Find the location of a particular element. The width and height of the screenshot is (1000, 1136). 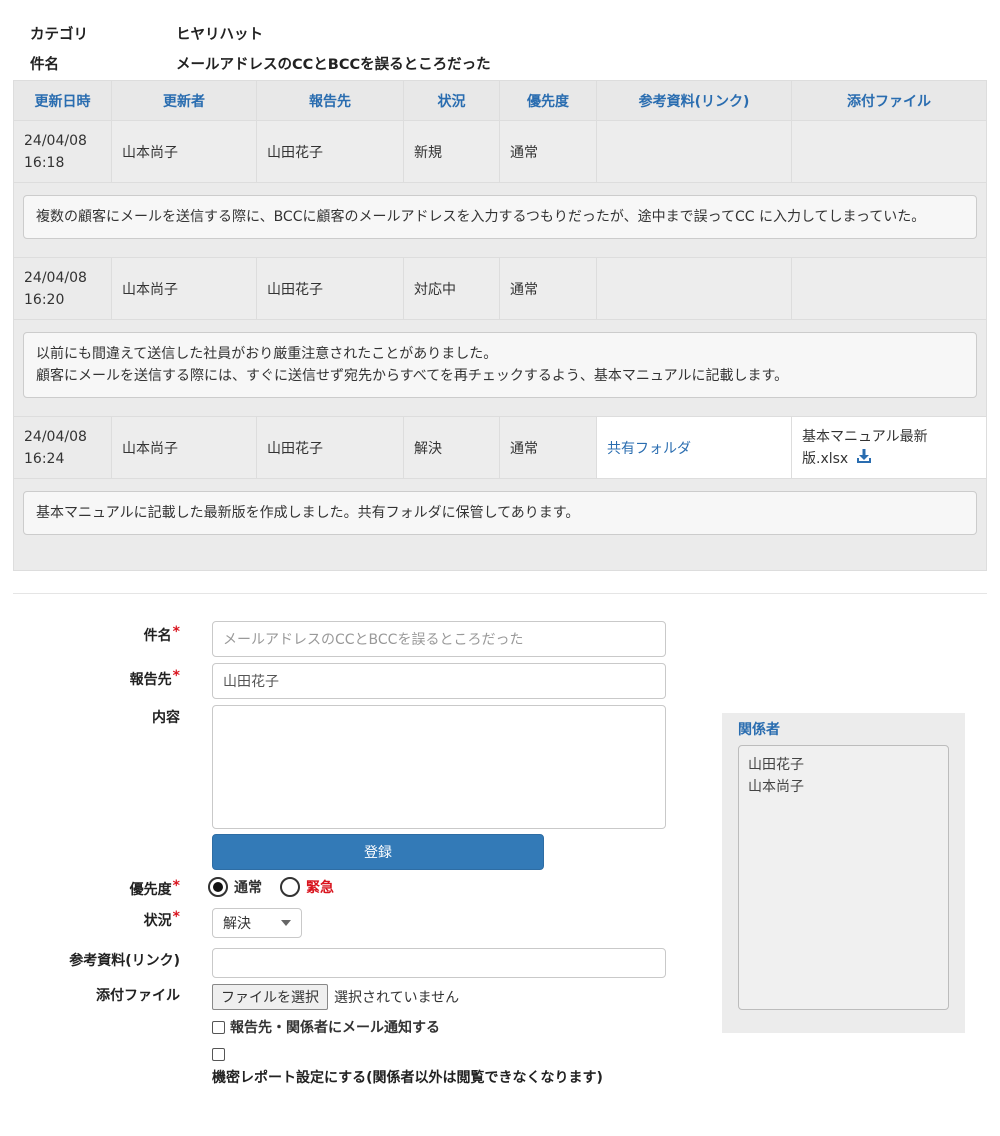

attachment-filename-line1: 基本マニュアル最新 is located at coordinates (865, 436).